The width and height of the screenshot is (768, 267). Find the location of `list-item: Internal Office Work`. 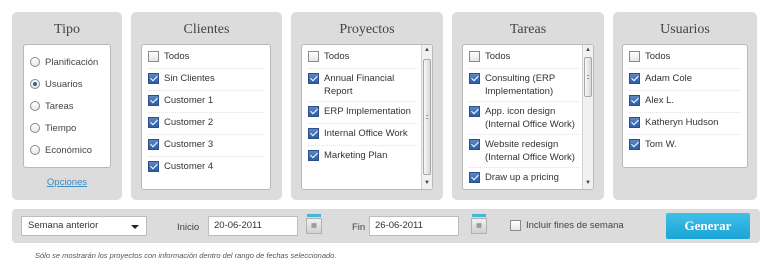

list-item: Internal Office Work is located at coordinates (363, 135).